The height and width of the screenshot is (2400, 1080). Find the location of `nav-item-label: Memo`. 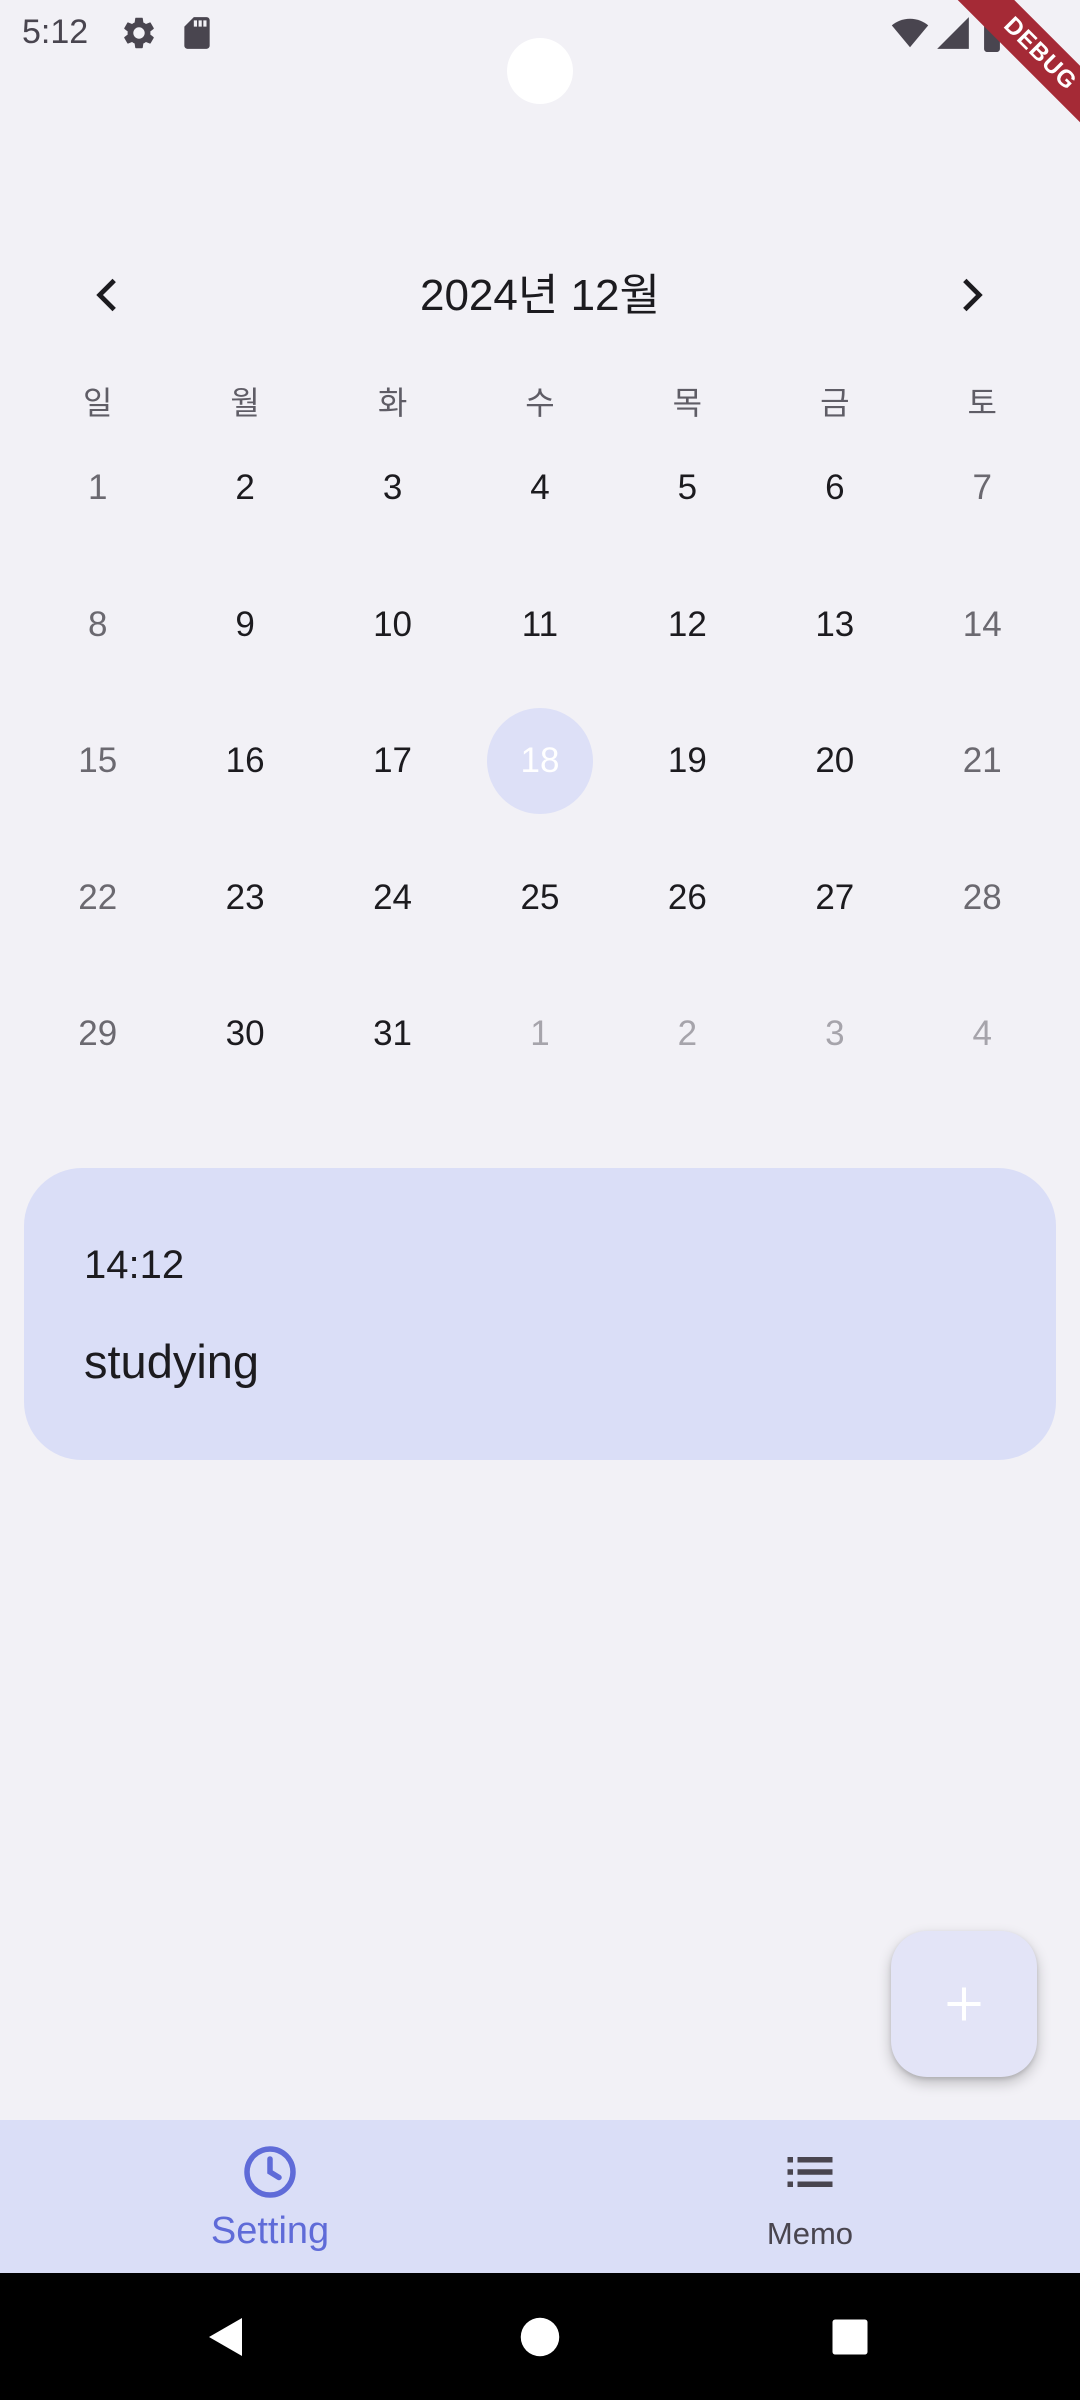

nav-item-label: Memo is located at coordinates (810, 2233).